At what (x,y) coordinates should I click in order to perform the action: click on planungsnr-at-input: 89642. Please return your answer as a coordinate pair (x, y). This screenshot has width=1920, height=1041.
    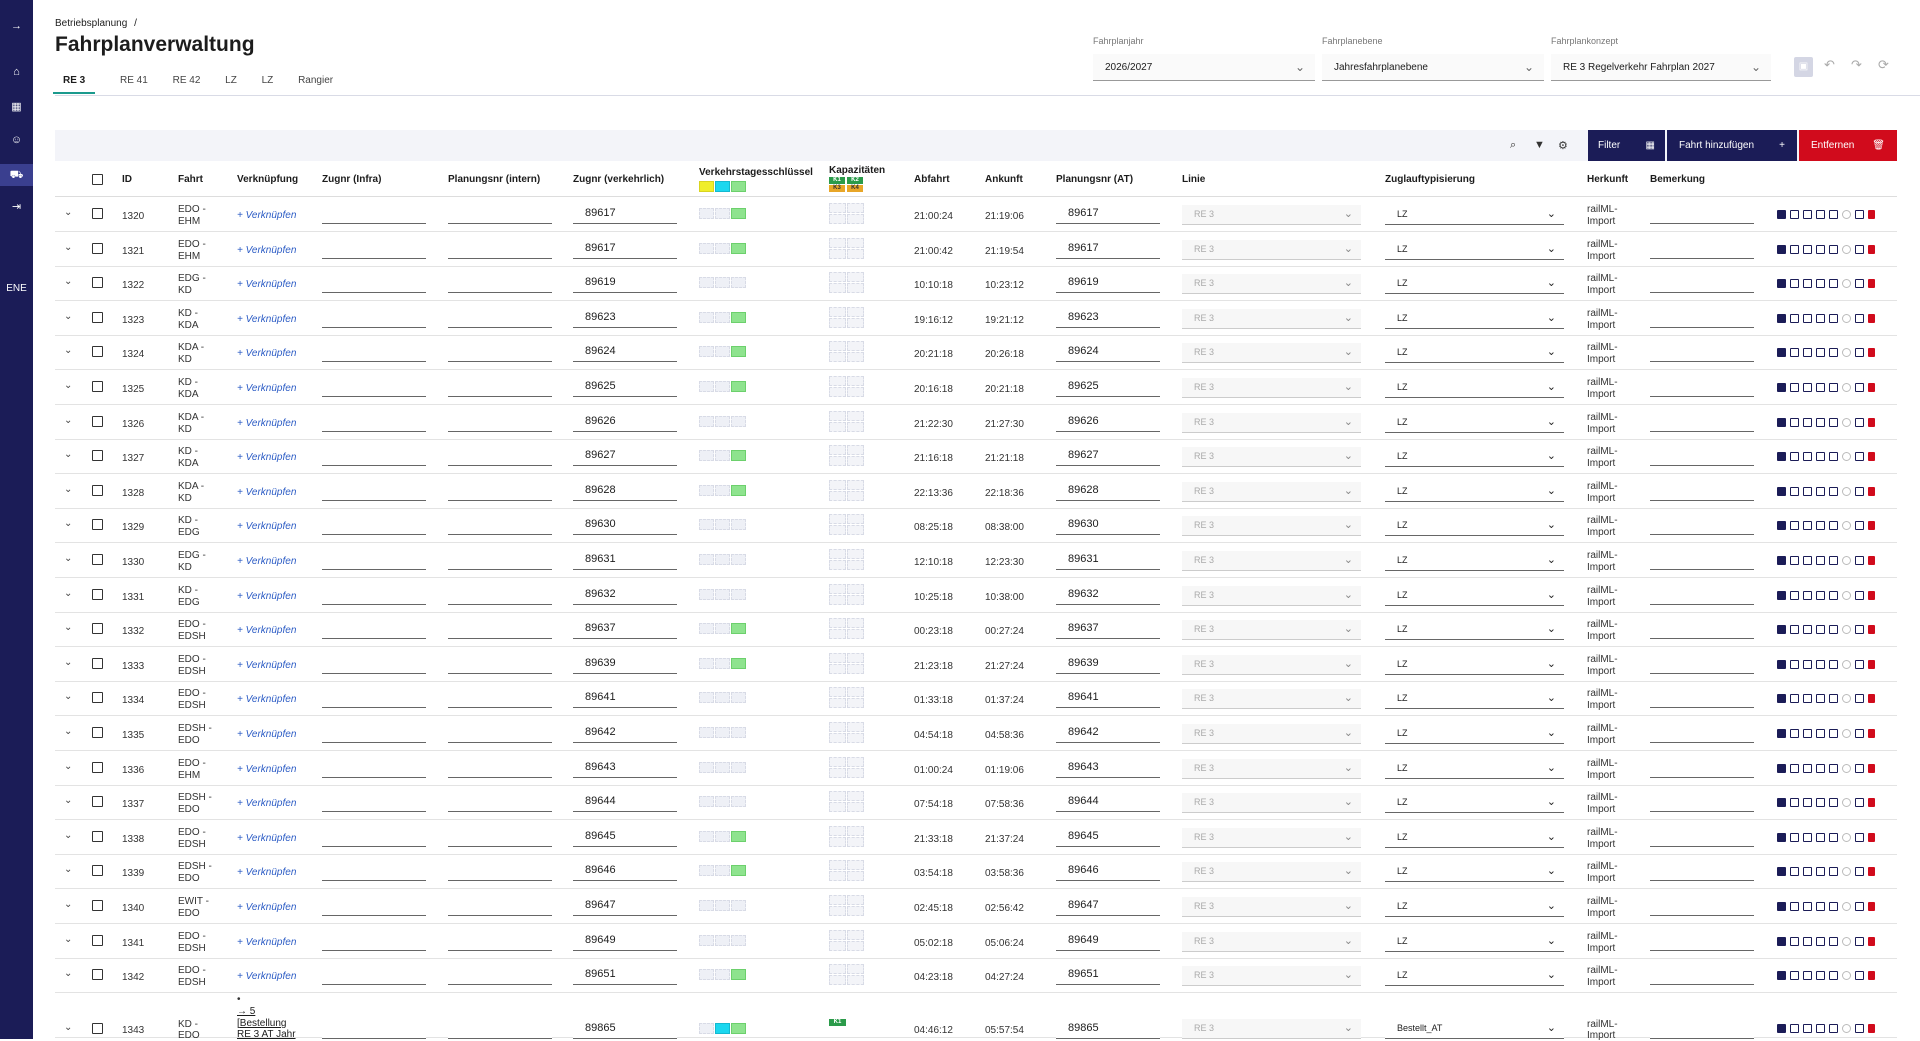
    Looking at the image, I should click on (1108, 733).